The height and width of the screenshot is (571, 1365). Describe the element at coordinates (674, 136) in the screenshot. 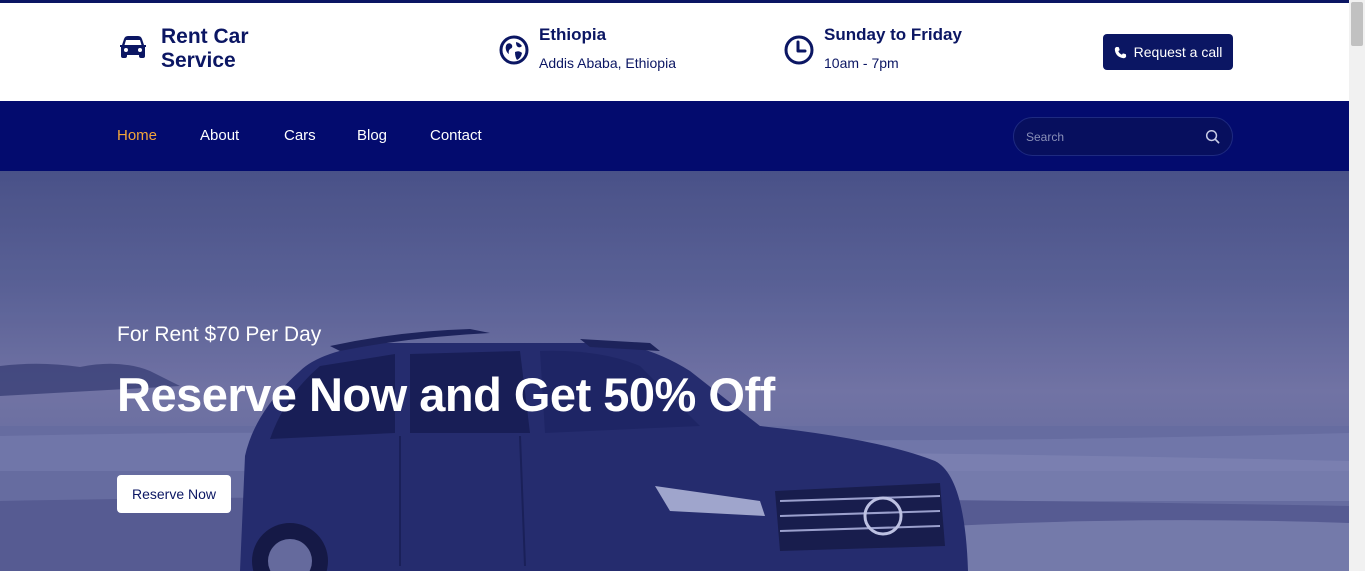

I see `main-nav: Home About Cars Blog Contact` at that location.